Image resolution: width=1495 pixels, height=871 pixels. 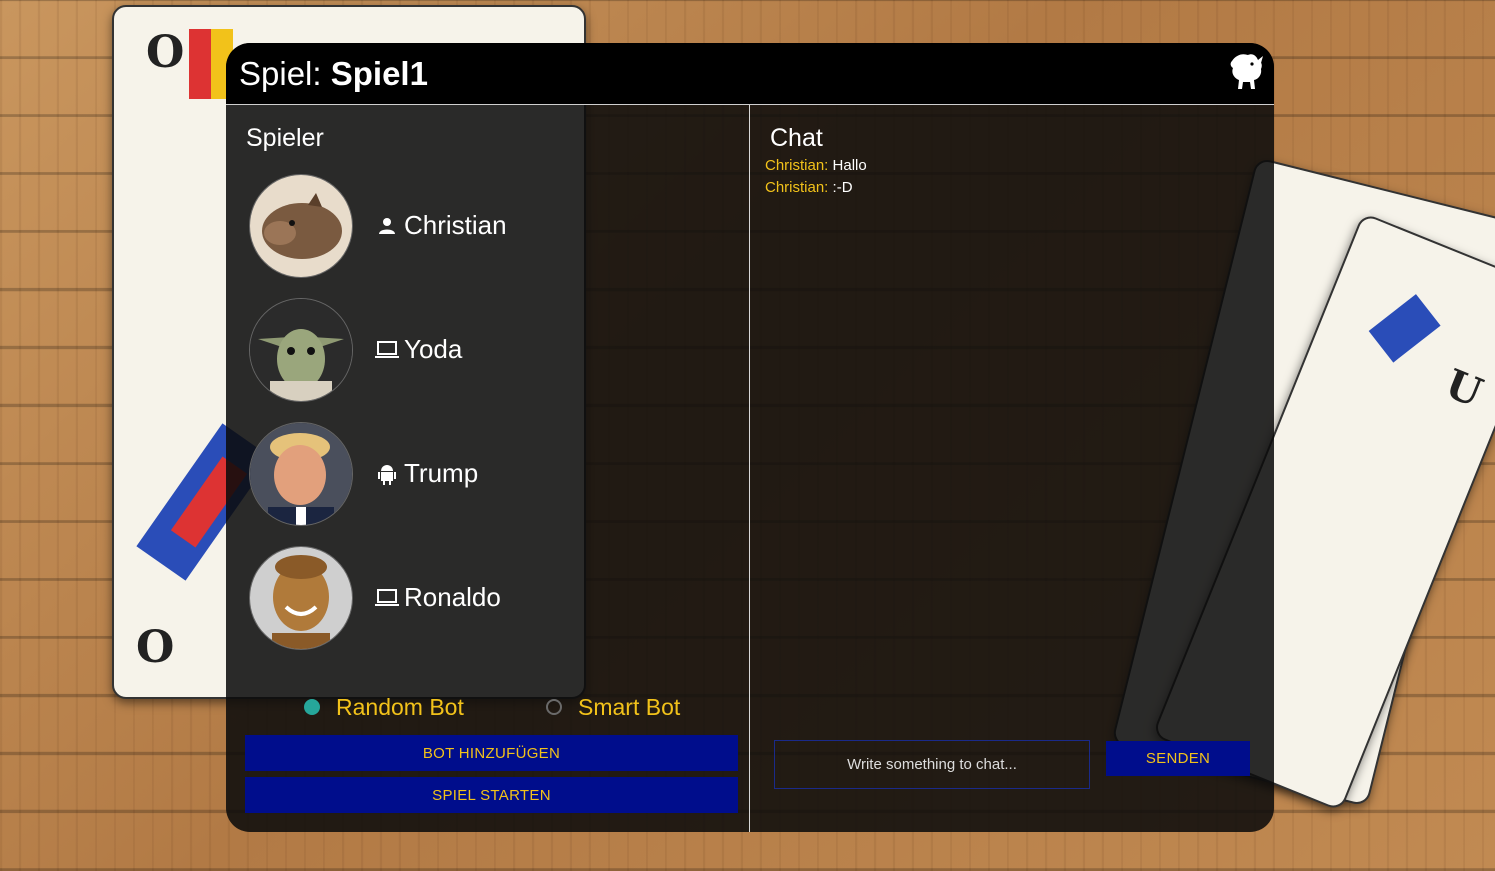 I want to click on radio-random-bot: Random Bot, so click(x=394, y=707).